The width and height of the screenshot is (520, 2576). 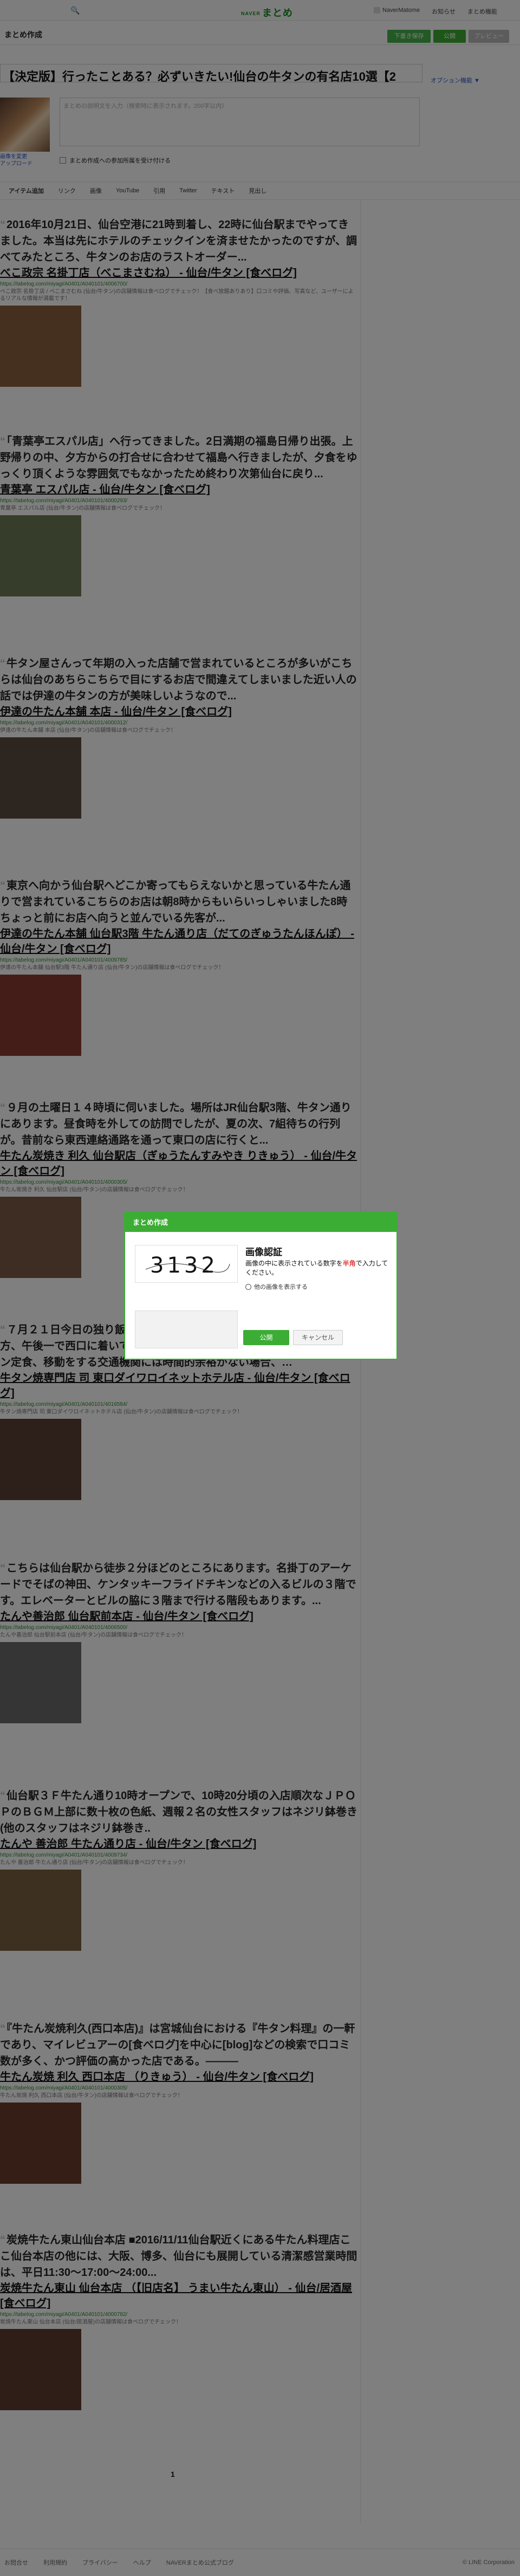 What do you see at coordinates (318, 1337) in the screenshot?
I see `dialog-cancel-button: キャンセル` at bounding box center [318, 1337].